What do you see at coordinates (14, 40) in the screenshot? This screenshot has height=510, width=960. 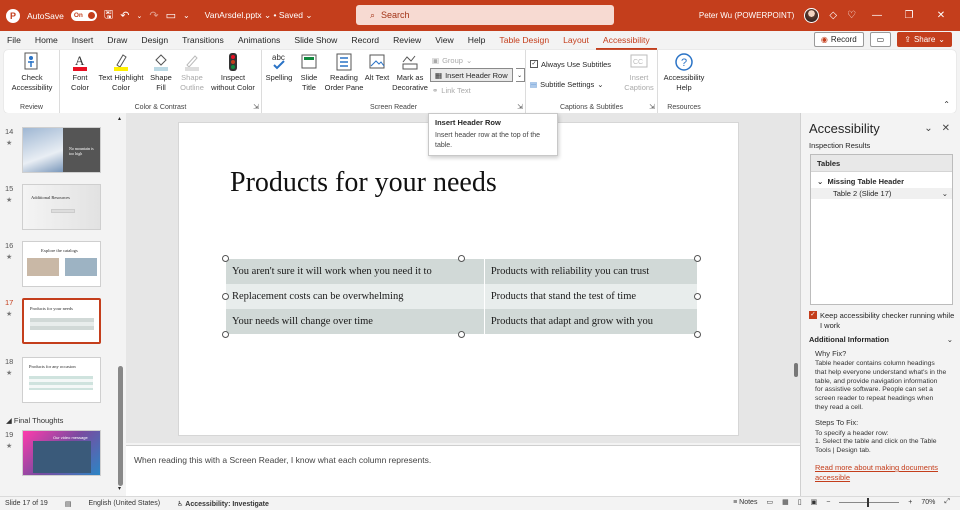 I see `tab-file: File` at bounding box center [14, 40].